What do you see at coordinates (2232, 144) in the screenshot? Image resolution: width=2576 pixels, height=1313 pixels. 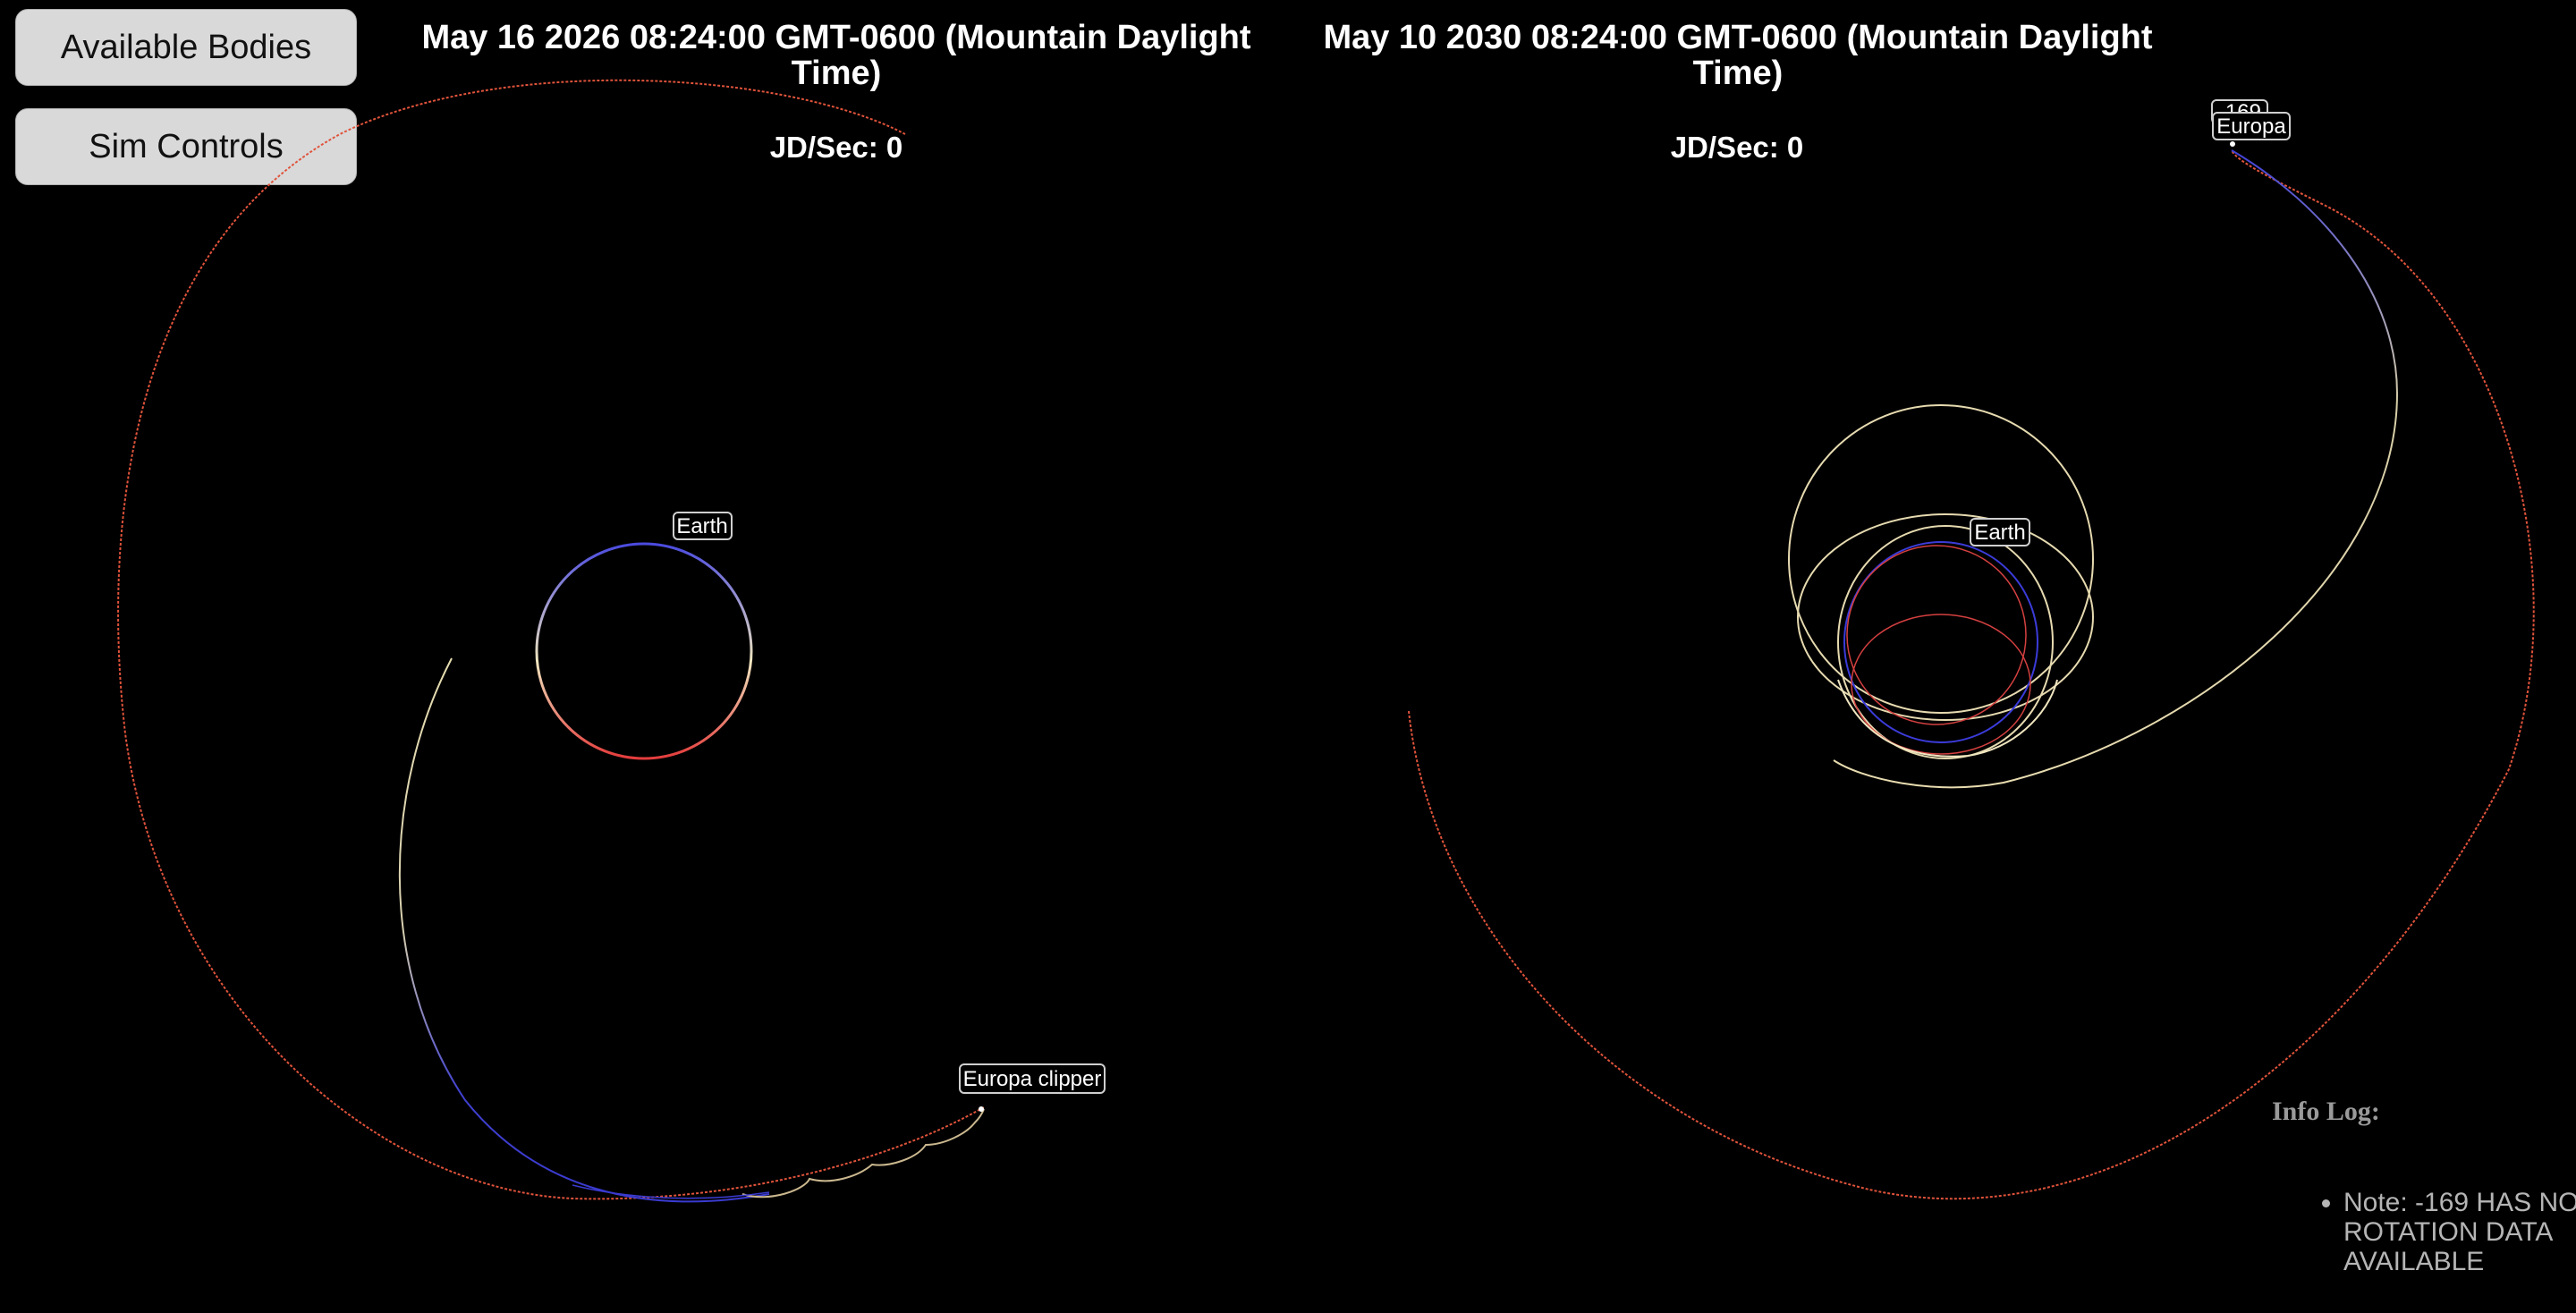 I see `right-europa-marker` at bounding box center [2232, 144].